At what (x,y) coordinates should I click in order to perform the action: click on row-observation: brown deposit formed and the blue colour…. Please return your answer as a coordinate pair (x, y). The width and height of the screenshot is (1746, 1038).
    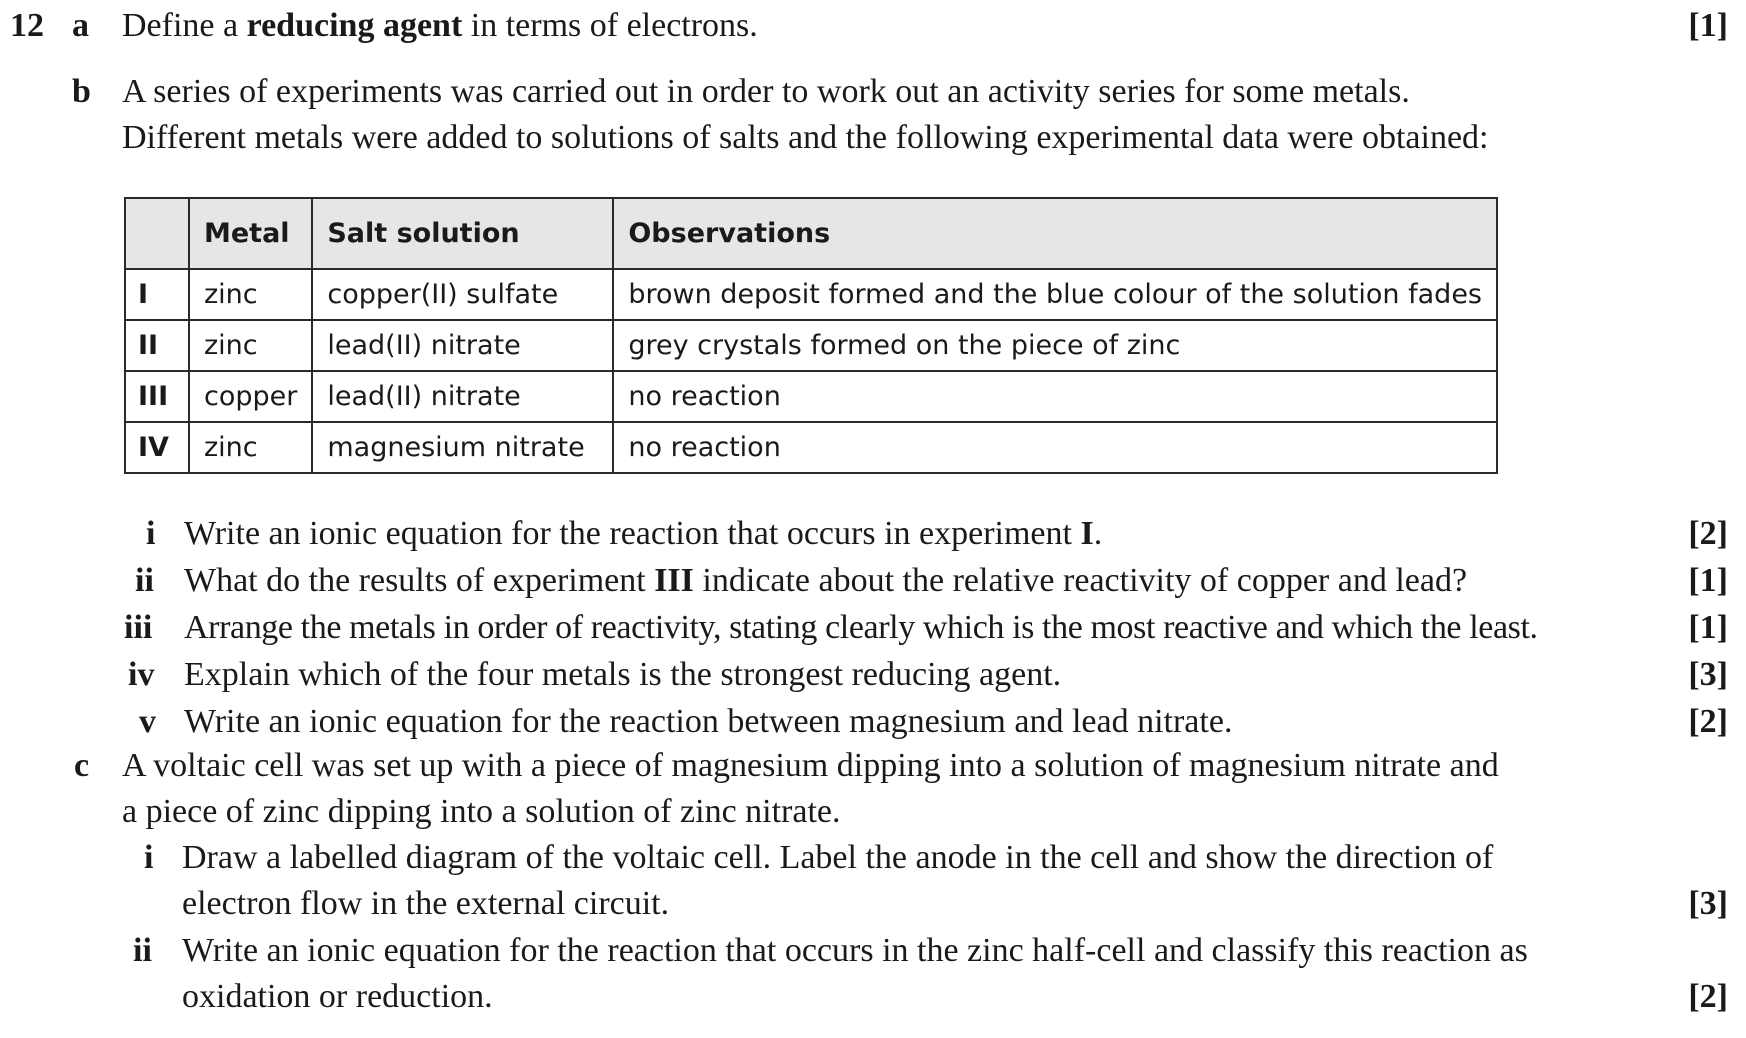
    Looking at the image, I should click on (1055, 294).